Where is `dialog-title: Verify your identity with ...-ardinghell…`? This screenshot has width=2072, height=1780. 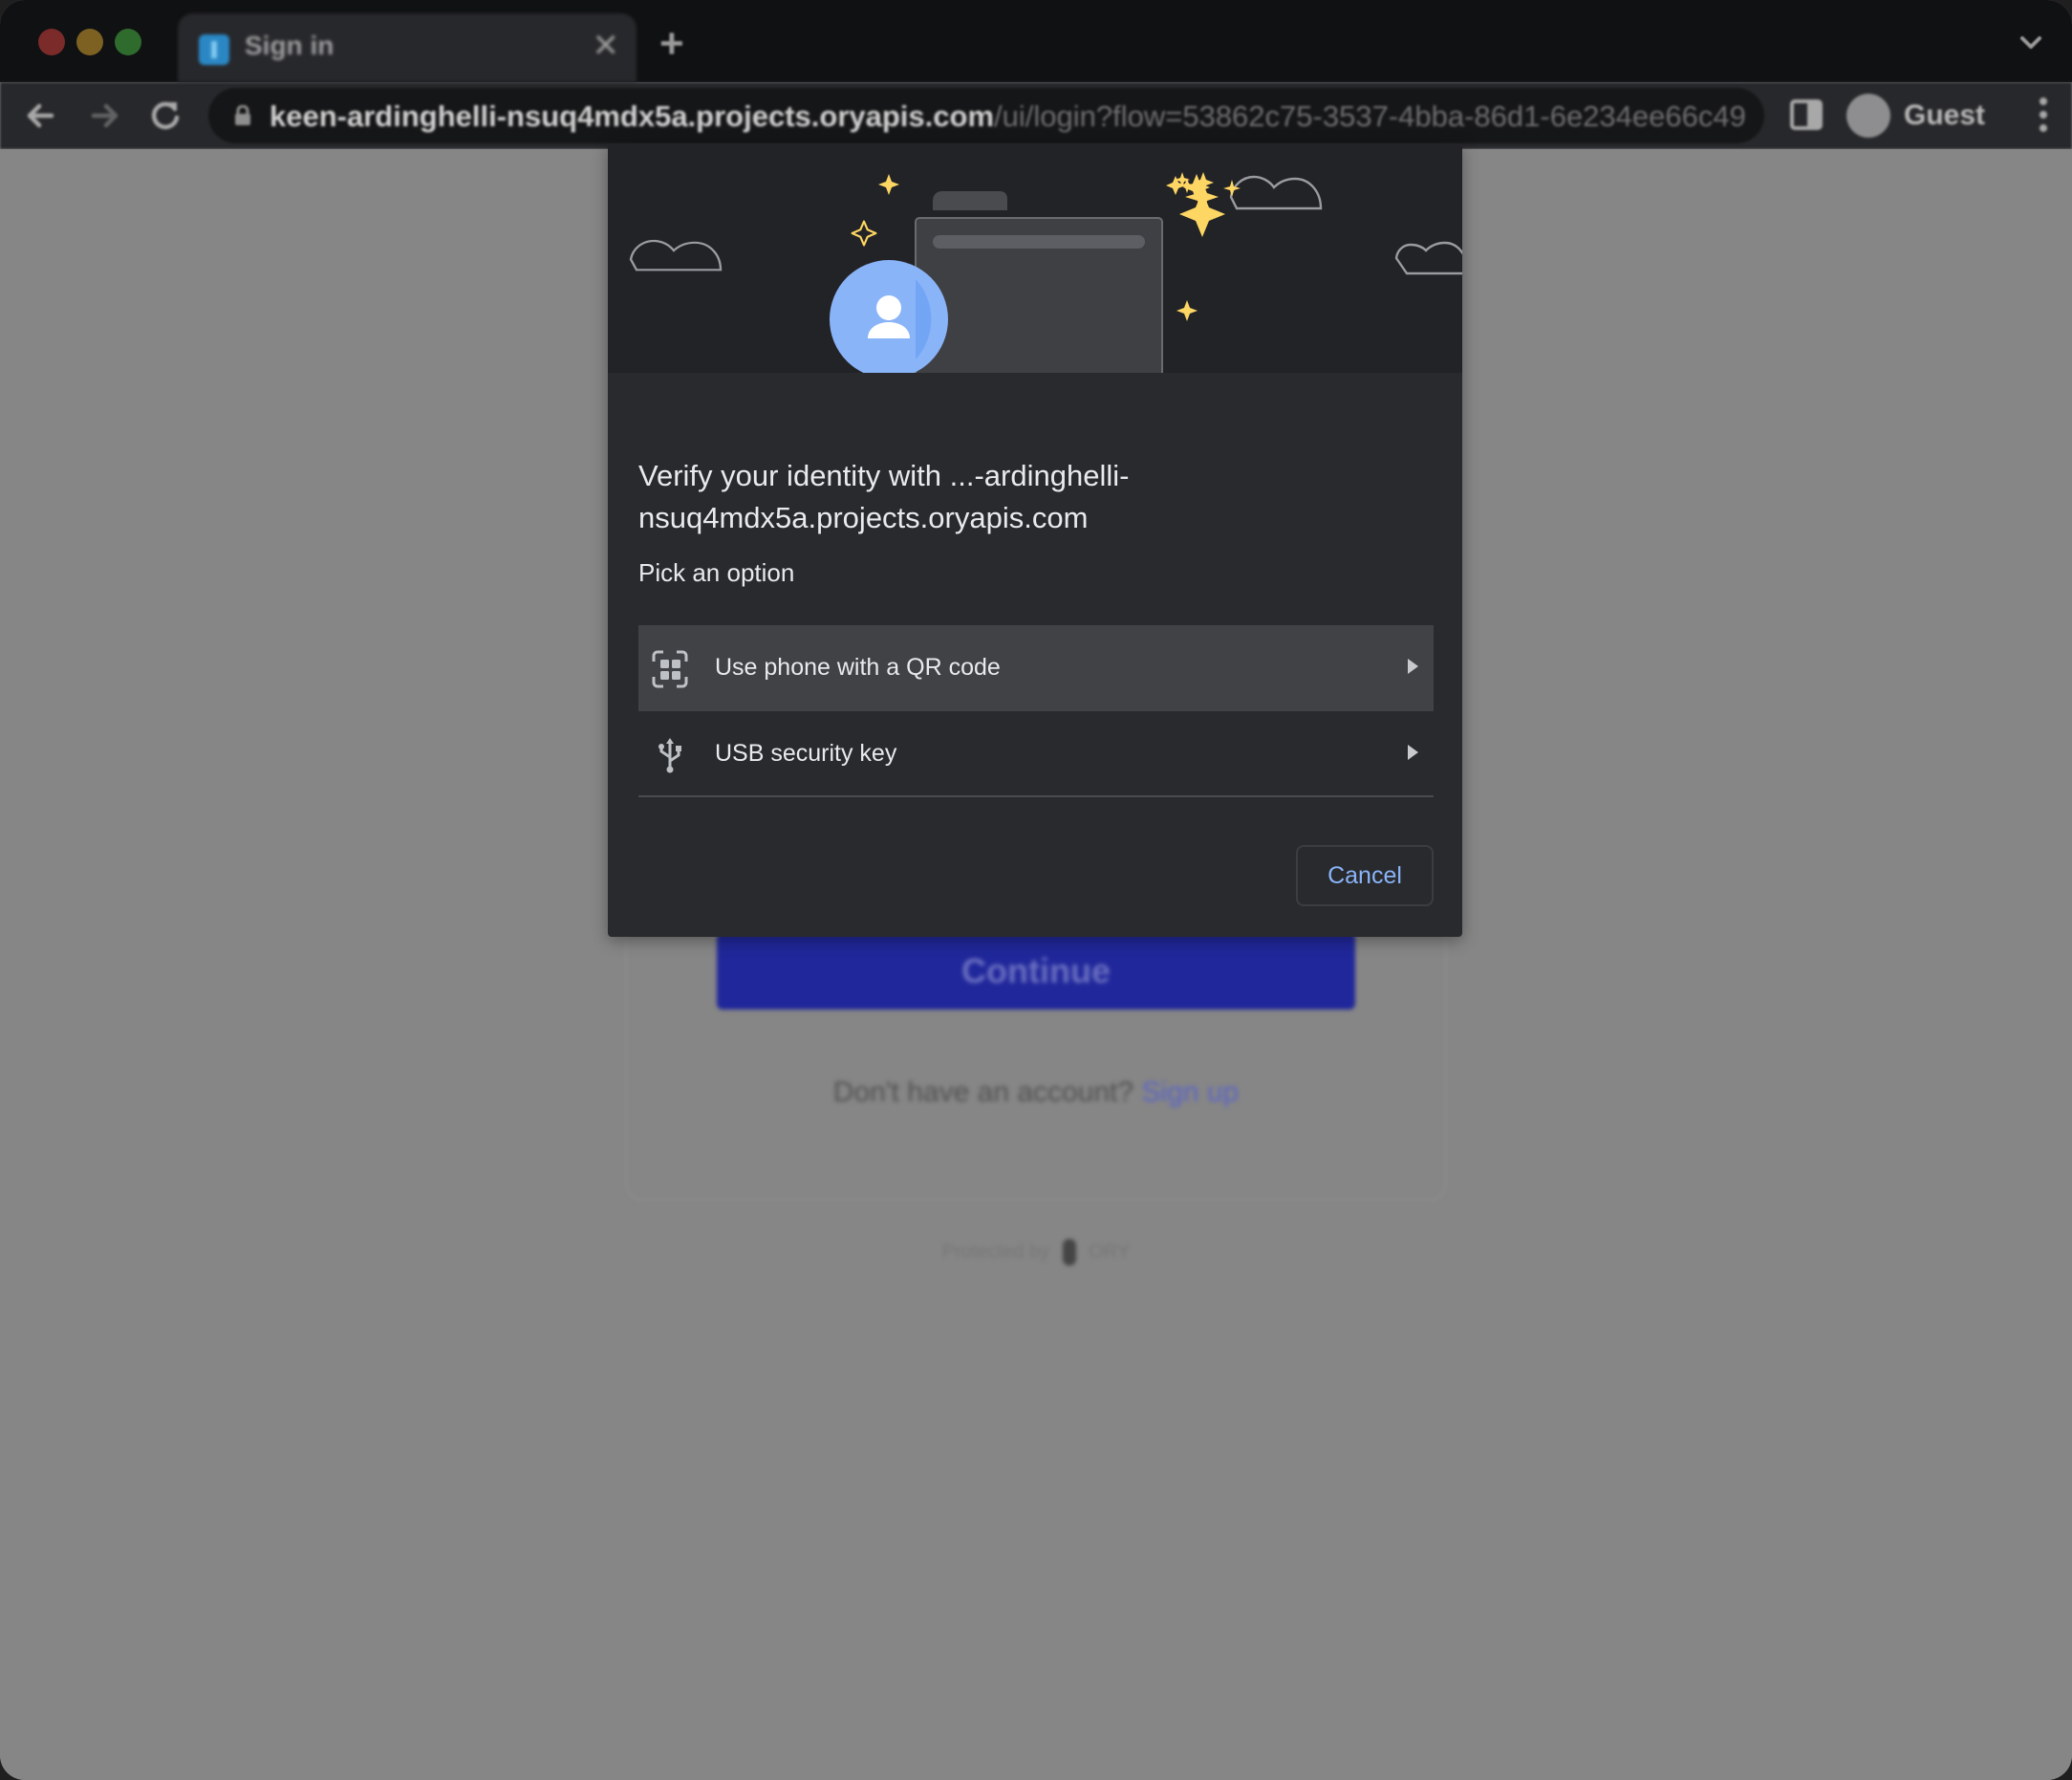 dialog-title: Verify your identity with ...-ardinghell… is located at coordinates (884, 496).